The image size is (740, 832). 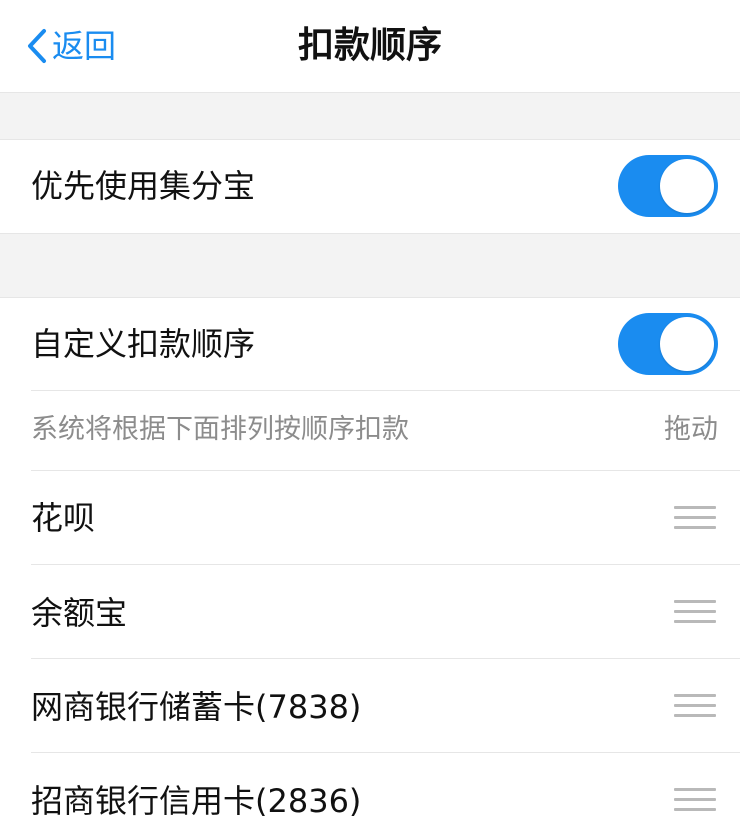 I want to click on navigation-bar: 返回 扣款顺序, so click(x=370, y=46).